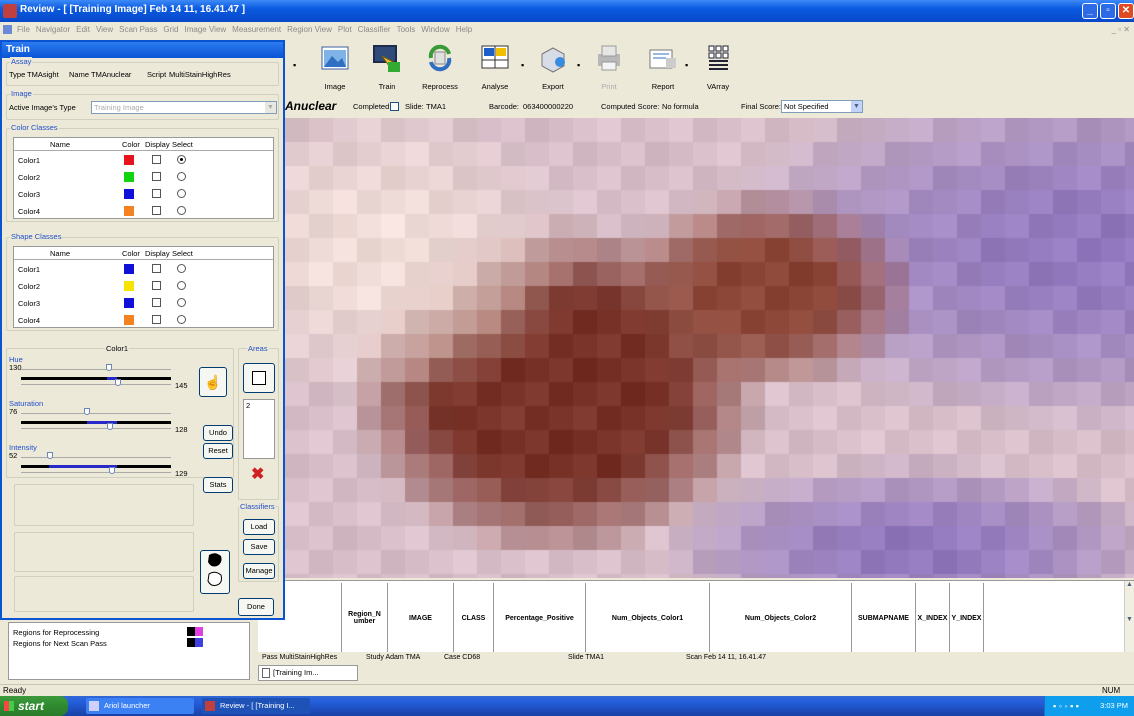 The width and height of the screenshot is (1134, 716). I want to click on table-scrollbar: ▲ ▼, so click(1129, 617).